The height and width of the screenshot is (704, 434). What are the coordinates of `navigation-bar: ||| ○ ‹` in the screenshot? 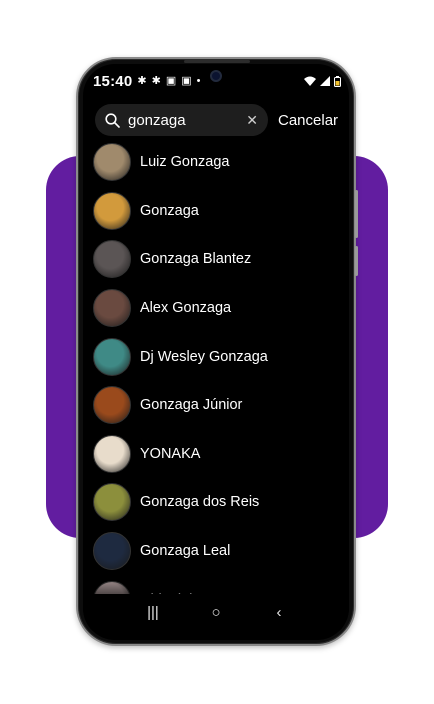 It's located at (216, 612).